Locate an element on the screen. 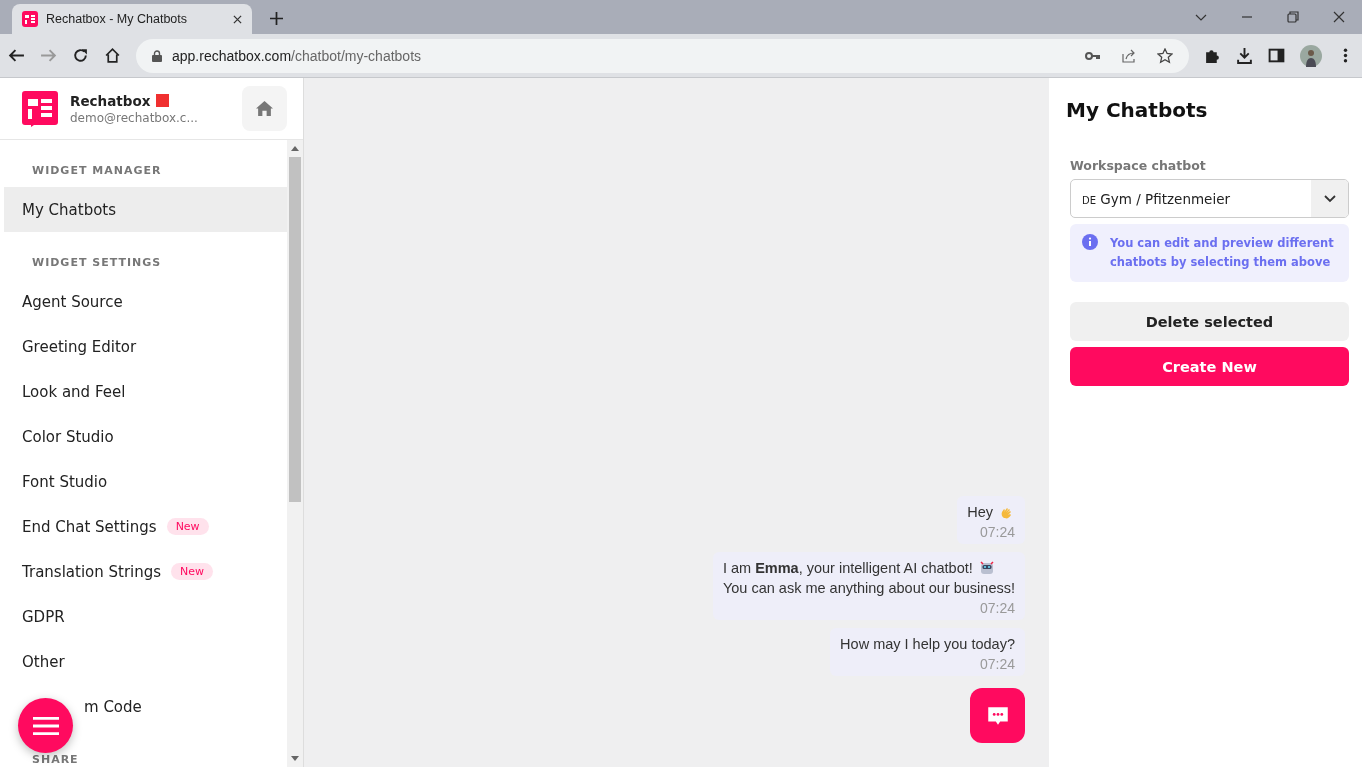 This screenshot has height=767, width=1362. new-tab-icon is located at coordinates (276, 18).